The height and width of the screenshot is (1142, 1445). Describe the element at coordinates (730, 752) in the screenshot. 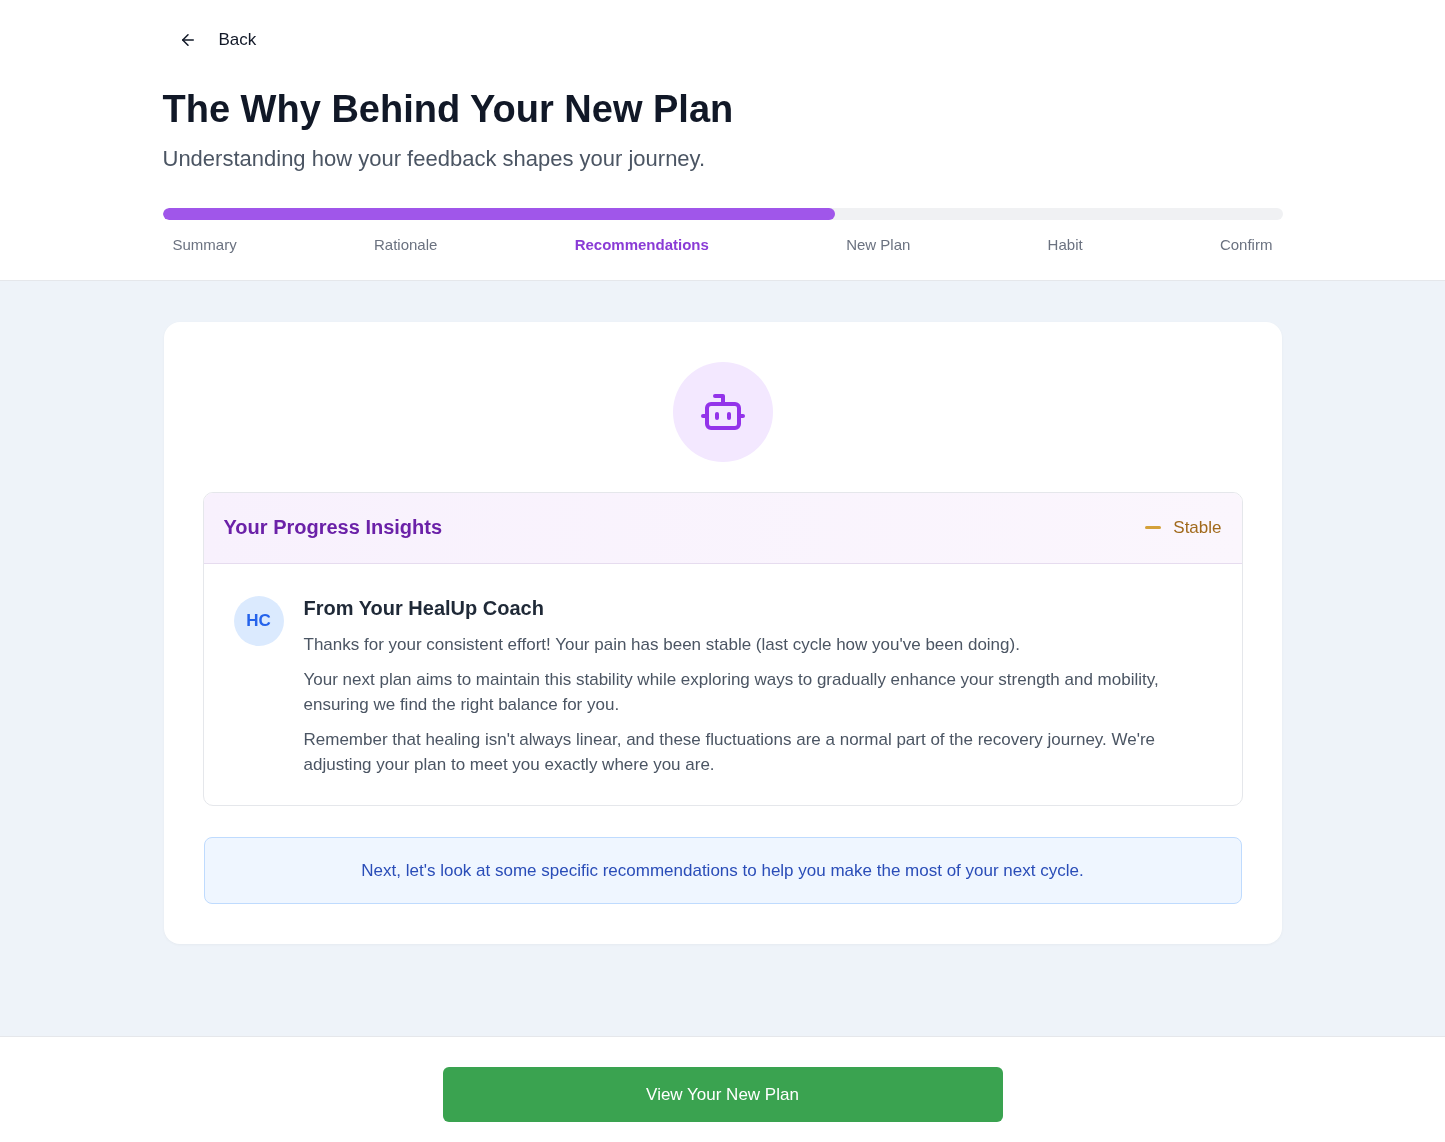

I see `coach-message: Remember that healing isn't always linear, and these fluctuations are a normal part of the recovery journey. We're adjusting your plan to meet you exactly where you are.` at that location.